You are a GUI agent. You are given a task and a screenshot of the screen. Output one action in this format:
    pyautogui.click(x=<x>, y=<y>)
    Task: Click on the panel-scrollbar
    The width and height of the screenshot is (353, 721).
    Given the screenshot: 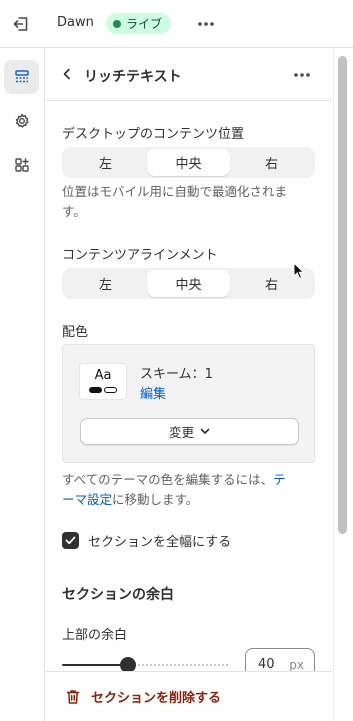 What is the action you would take?
    pyautogui.click(x=343, y=384)
    